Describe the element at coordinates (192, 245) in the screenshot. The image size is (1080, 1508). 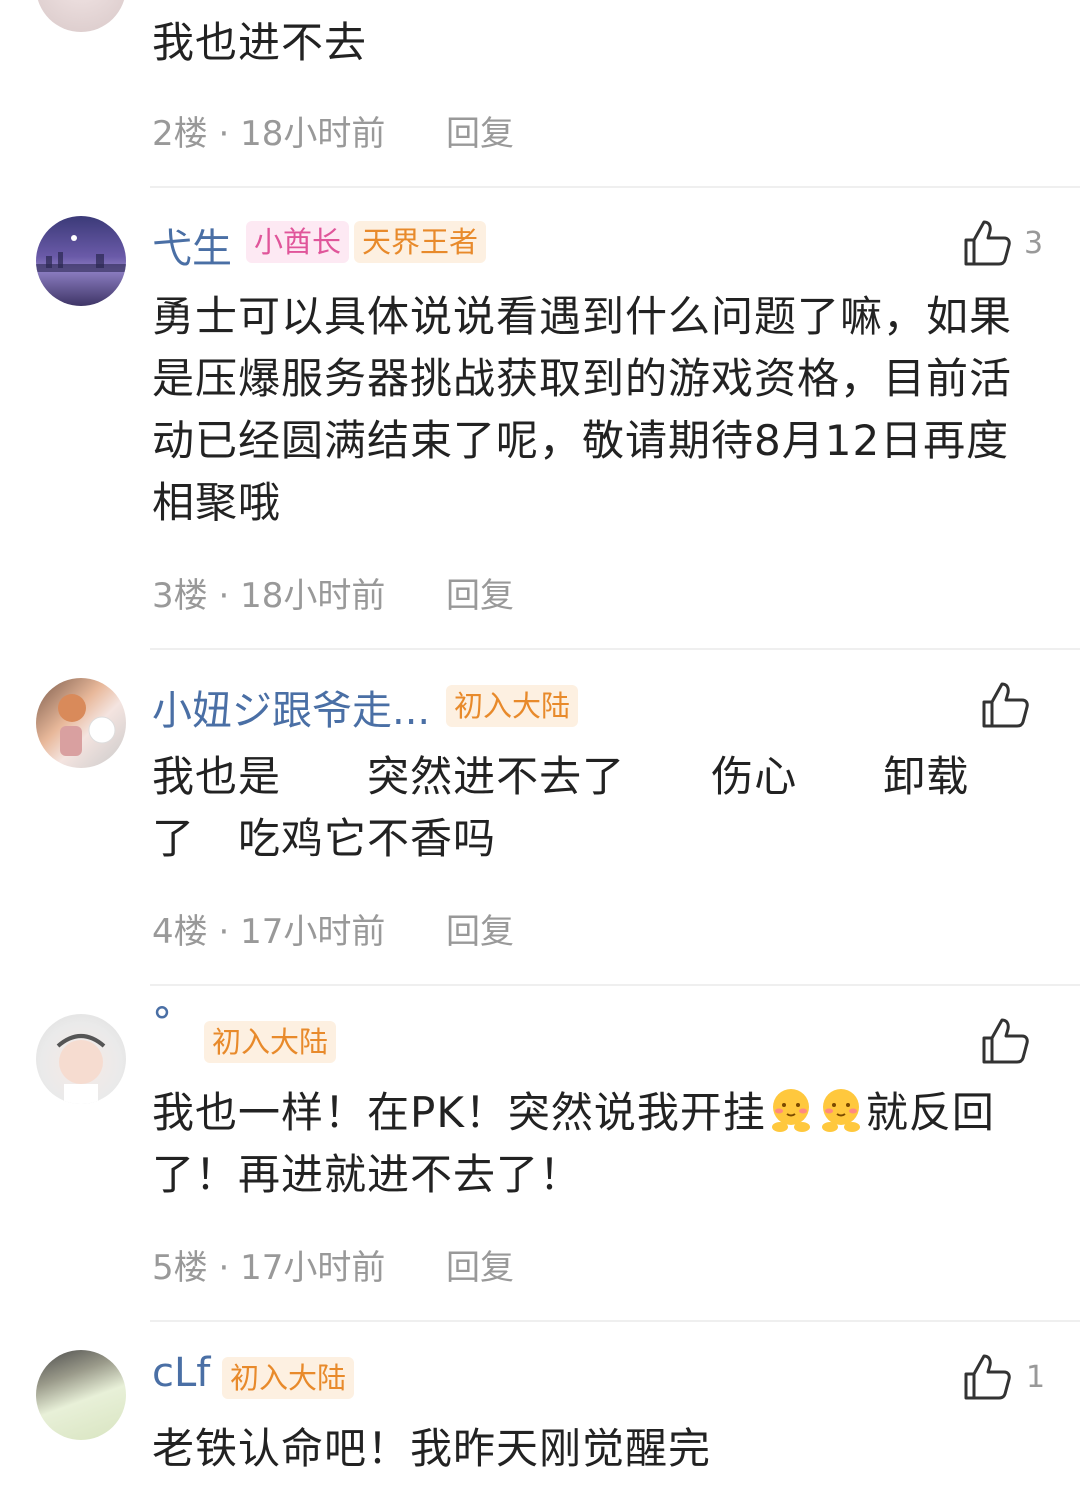
I see `username: 弋生` at that location.